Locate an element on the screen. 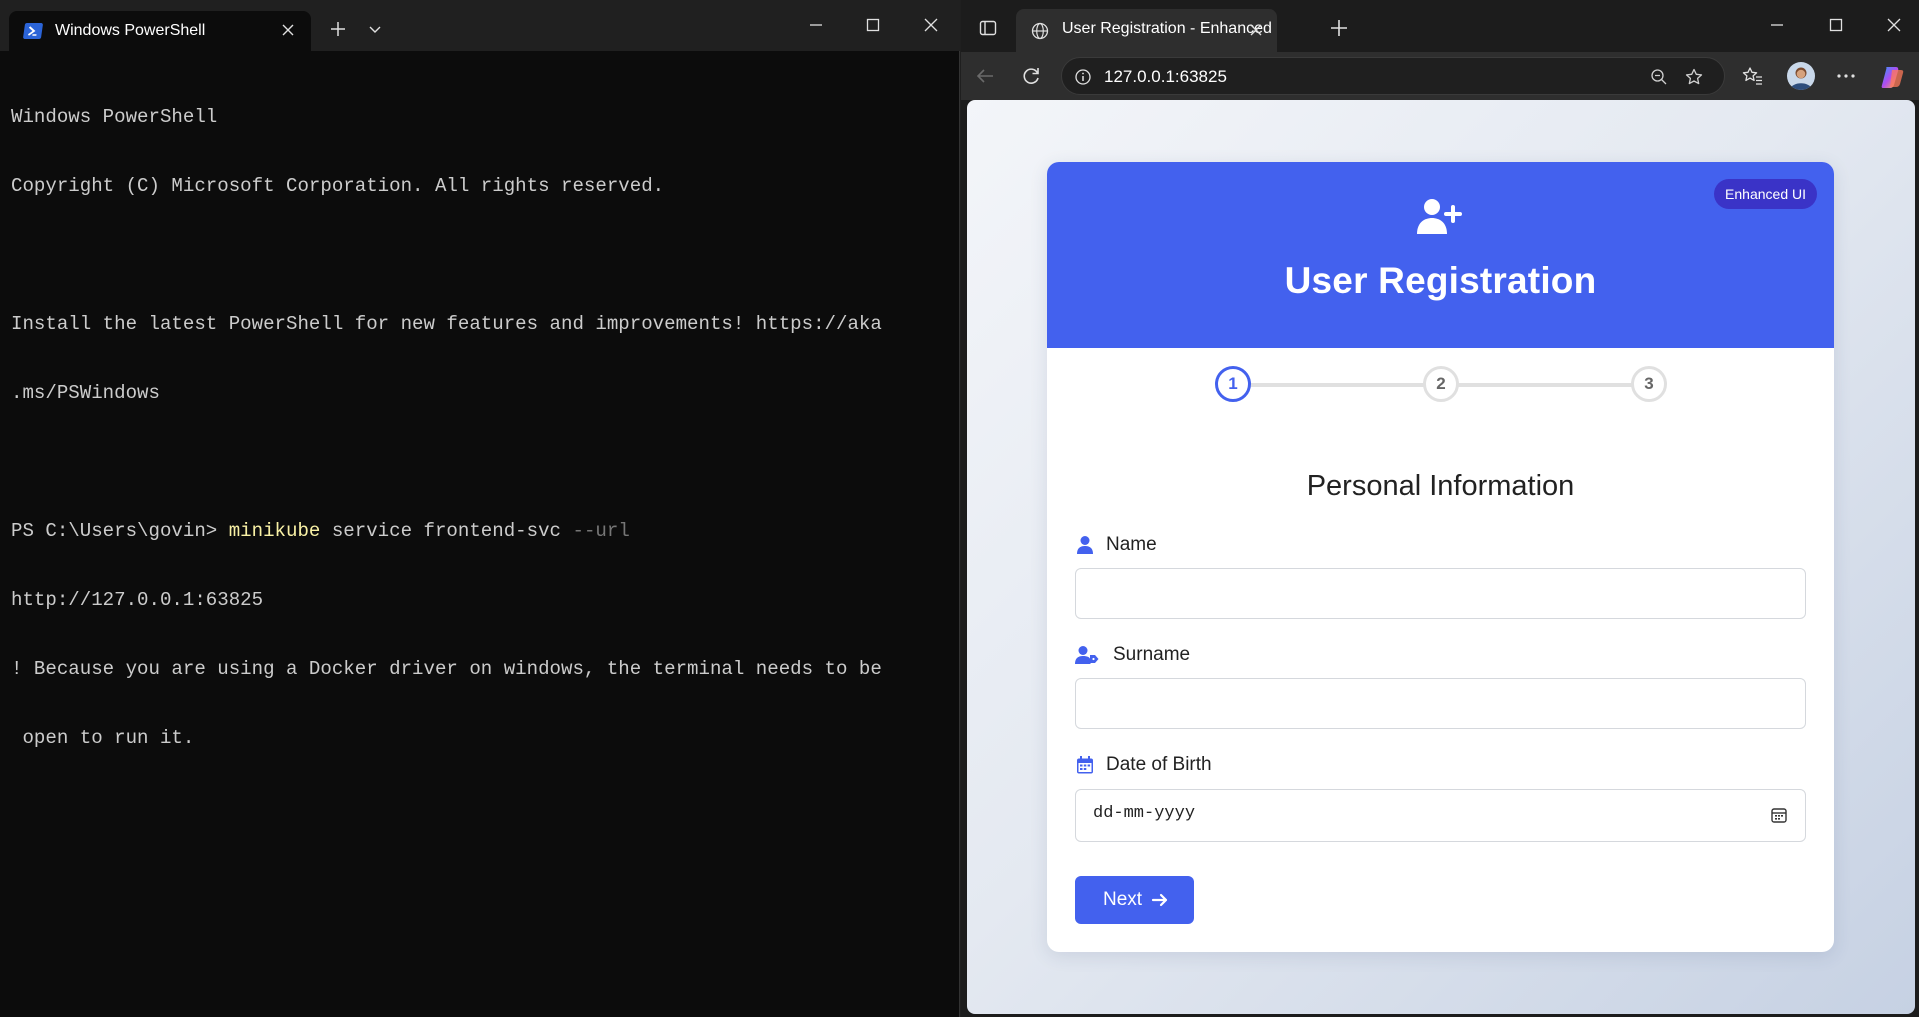 This screenshot has height=1017, width=1919. step-1: 1 is located at coordinates (1233, 384).